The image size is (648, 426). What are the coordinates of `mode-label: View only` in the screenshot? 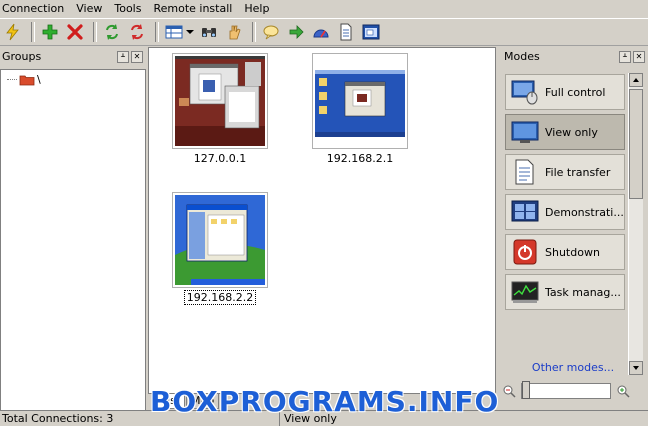 It's located at (571, 132).